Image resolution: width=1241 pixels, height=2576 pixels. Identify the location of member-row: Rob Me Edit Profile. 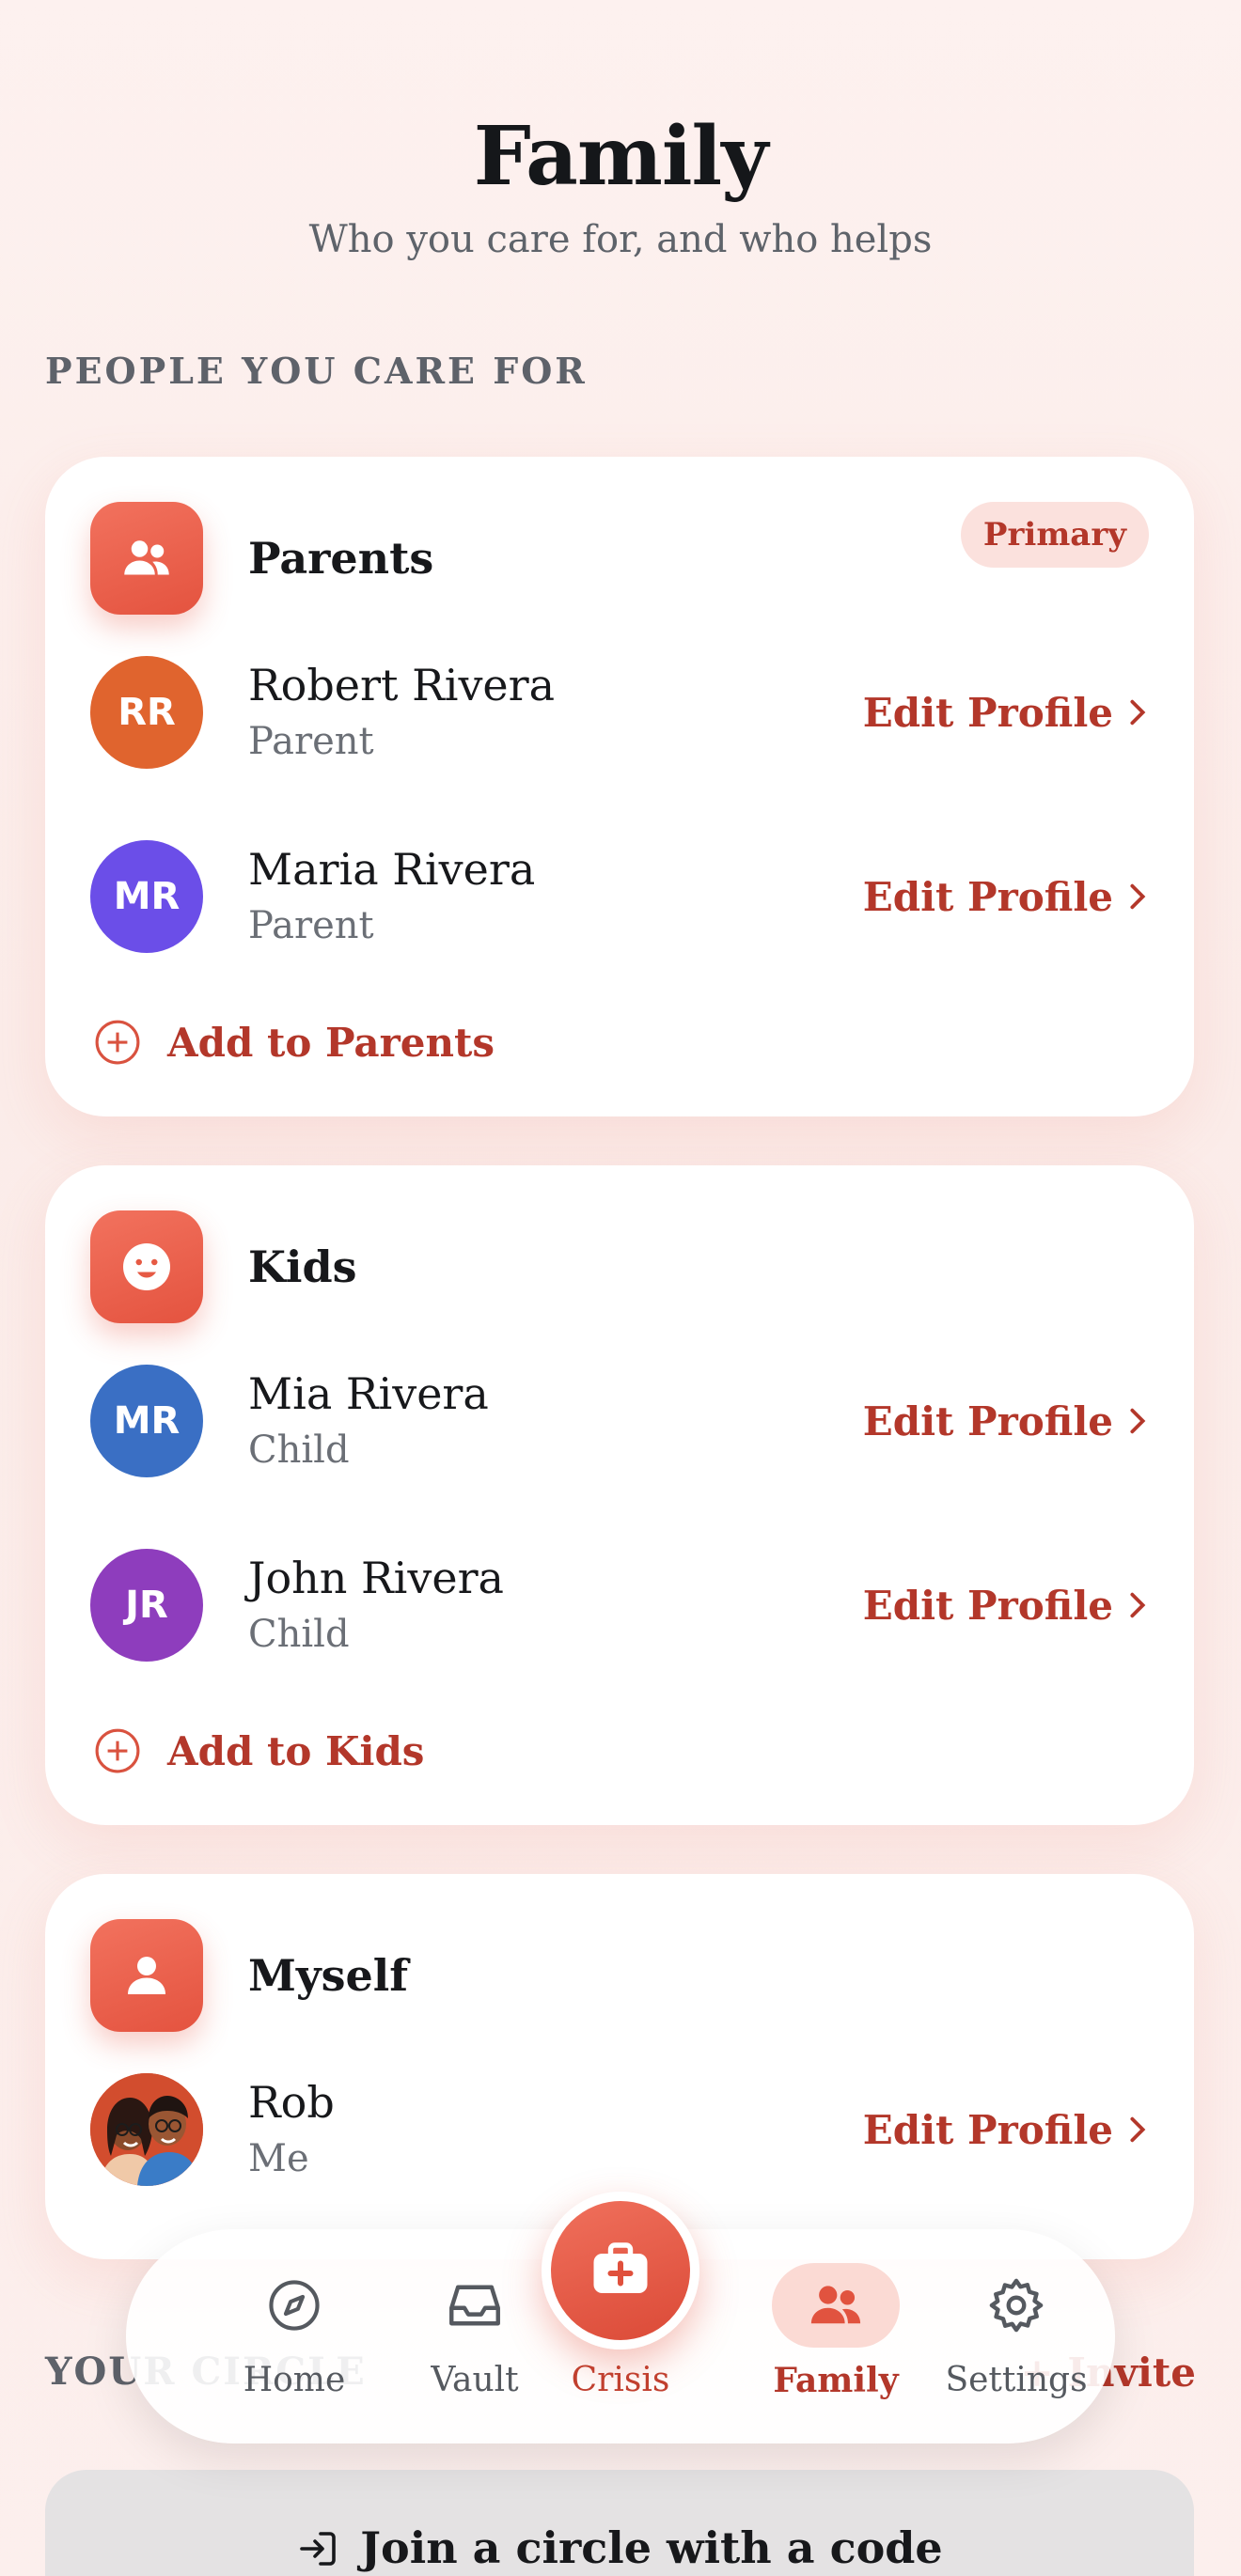
(620, 2129).